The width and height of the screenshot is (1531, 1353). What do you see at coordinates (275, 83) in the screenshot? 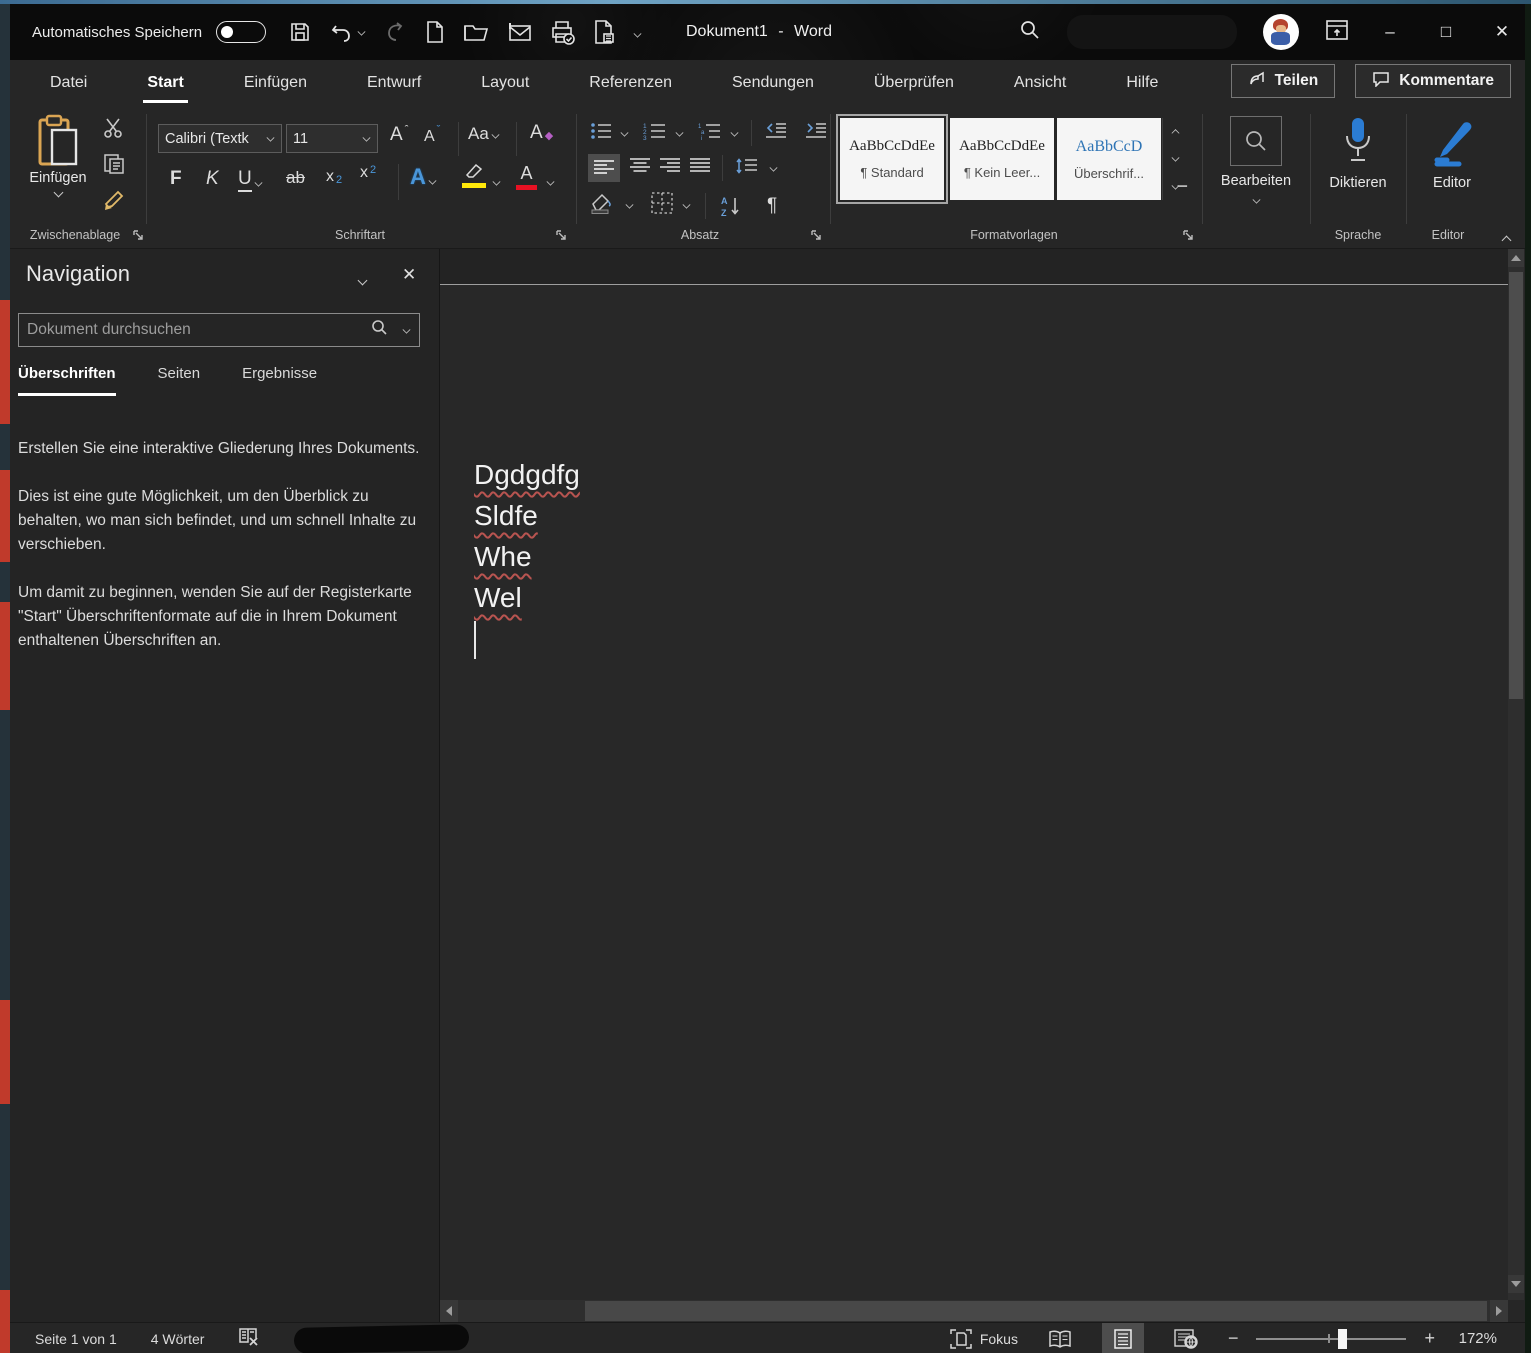
I see `tab-einfuegen: Einfügen` at bounding box center [275, 83].